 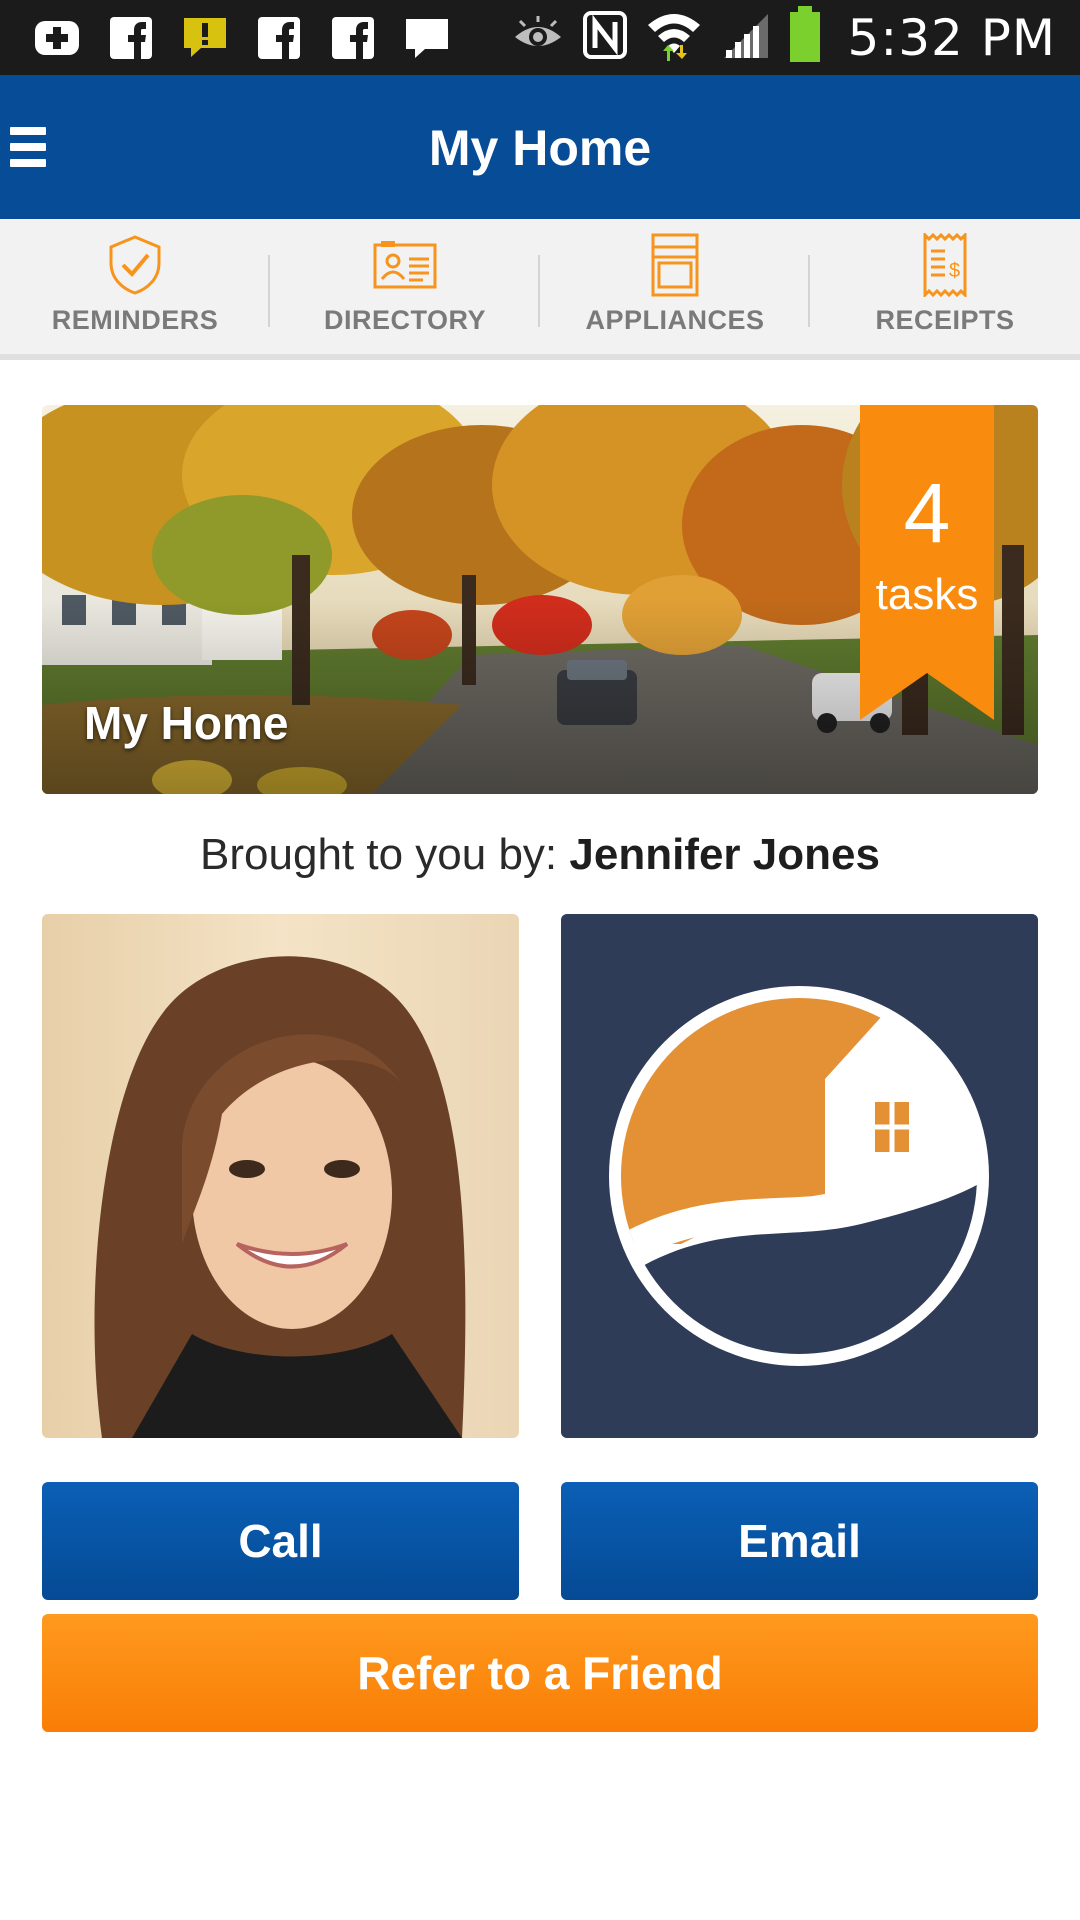 I want to click on contact-card-icon, so click(x=405, y=265).